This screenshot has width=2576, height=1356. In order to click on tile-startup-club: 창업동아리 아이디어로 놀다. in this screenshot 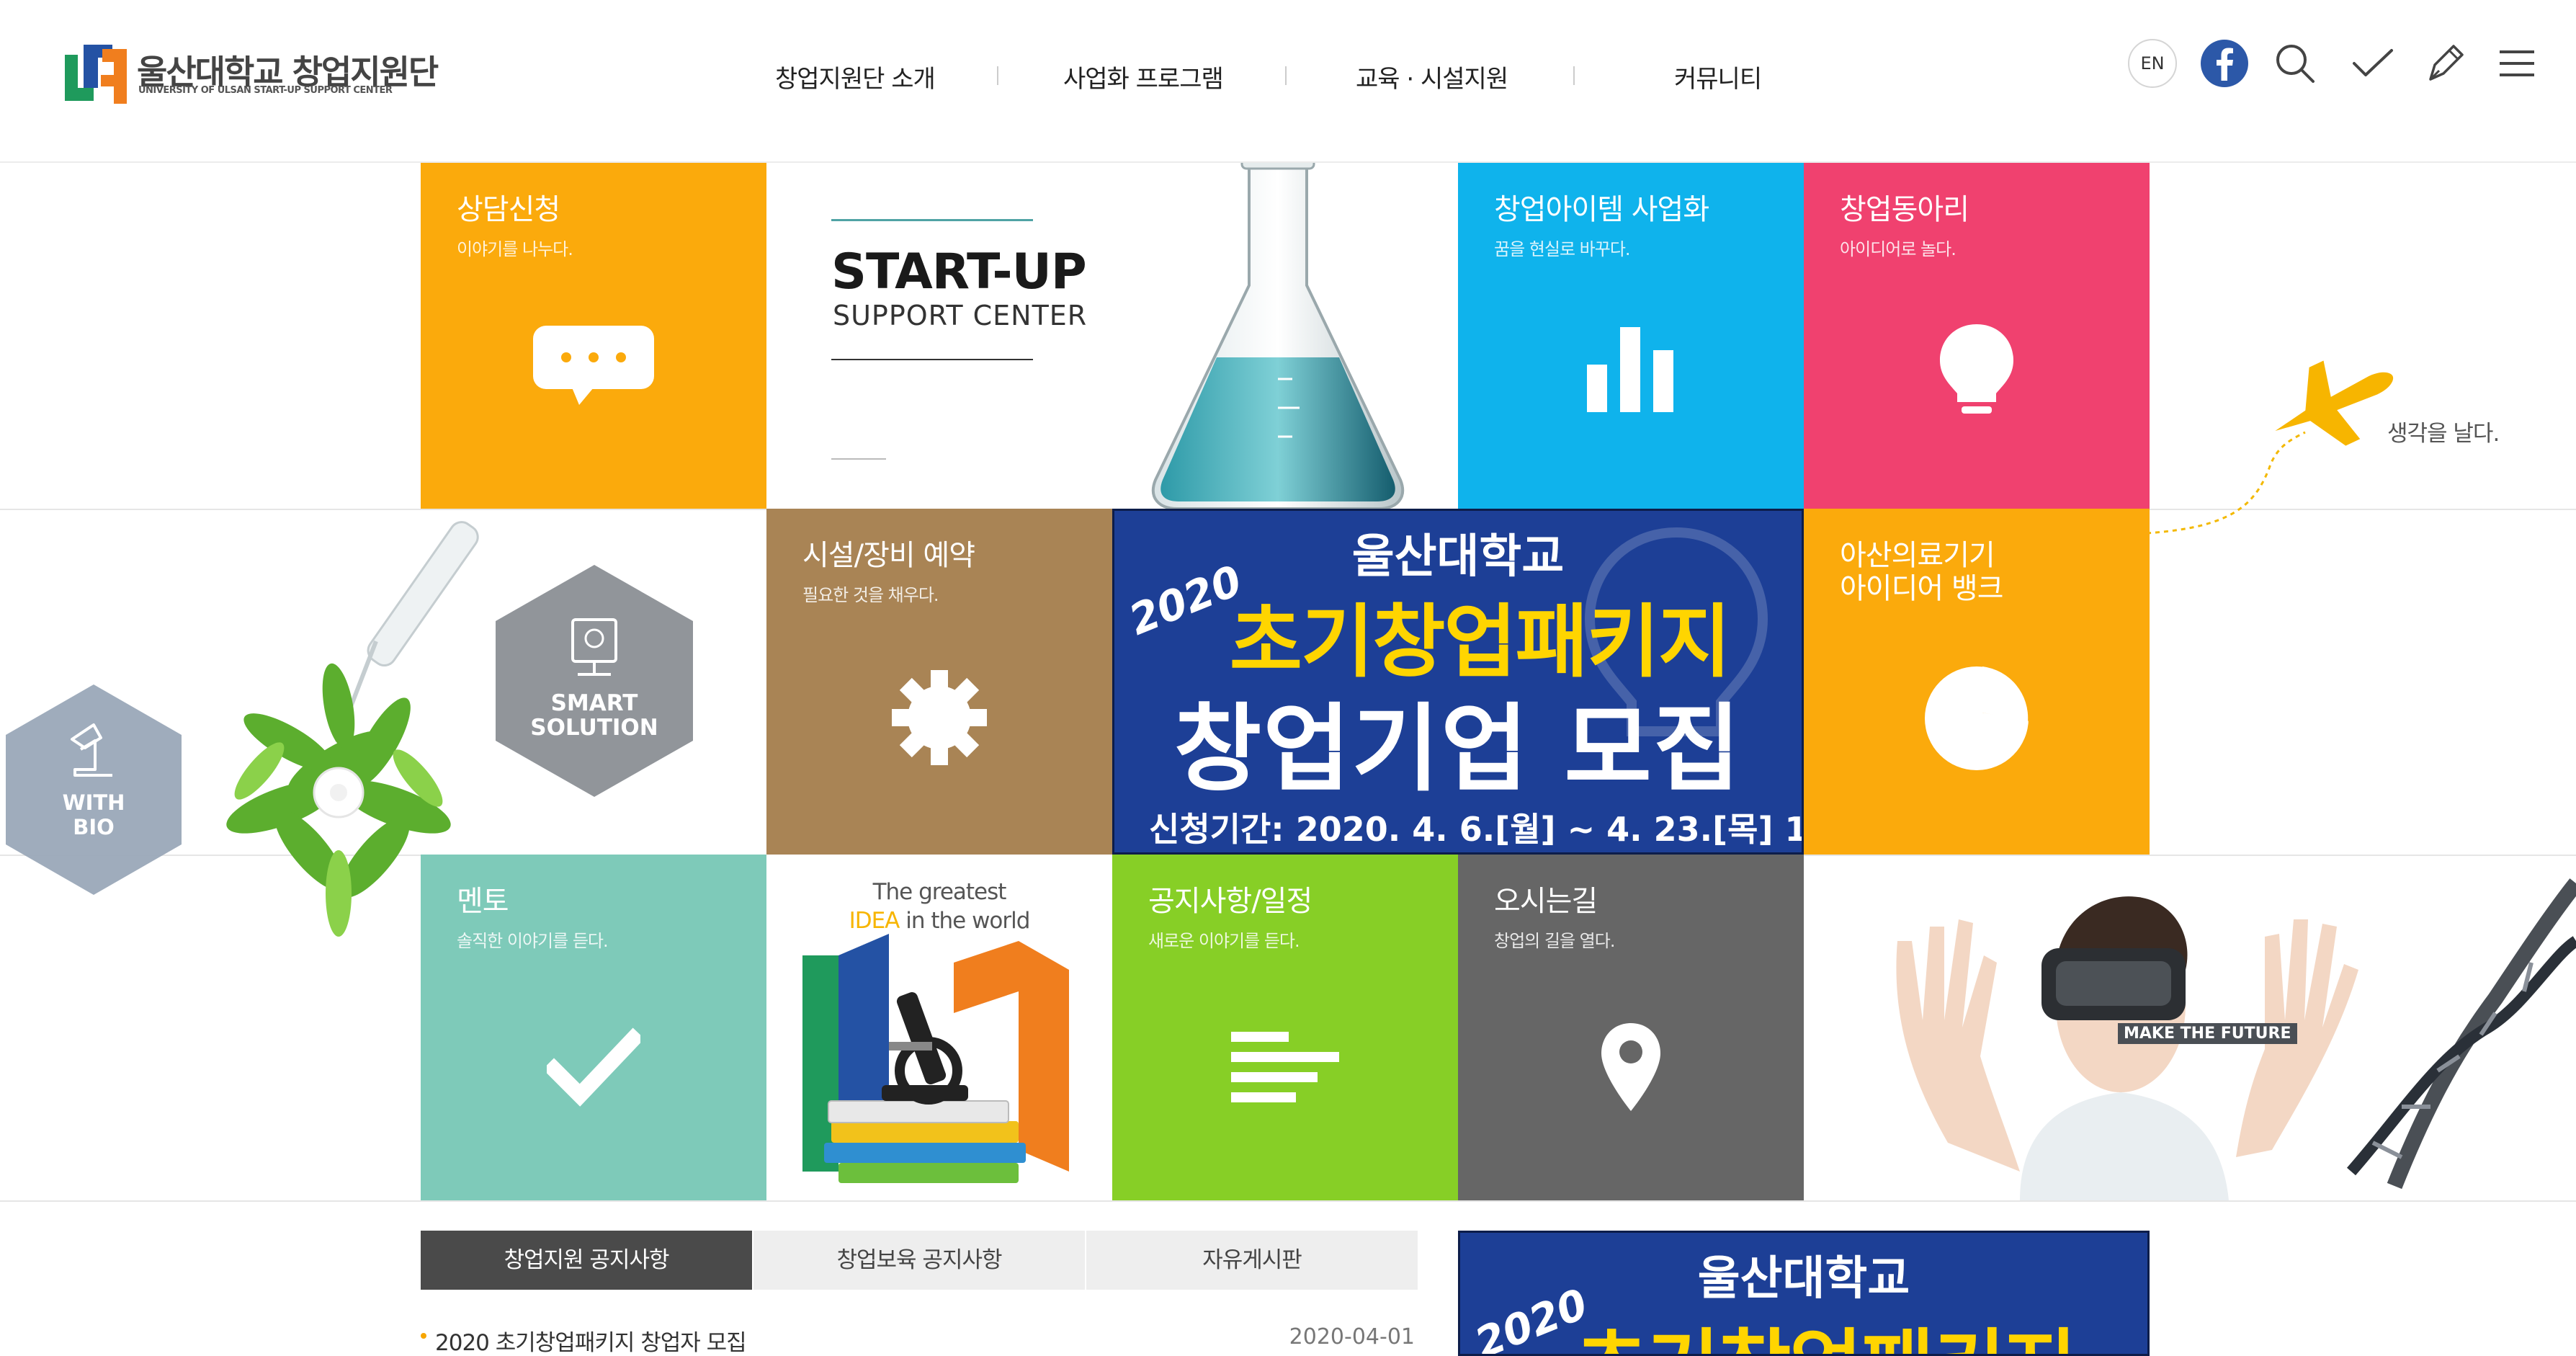, I will do `click(1977, 336)`.